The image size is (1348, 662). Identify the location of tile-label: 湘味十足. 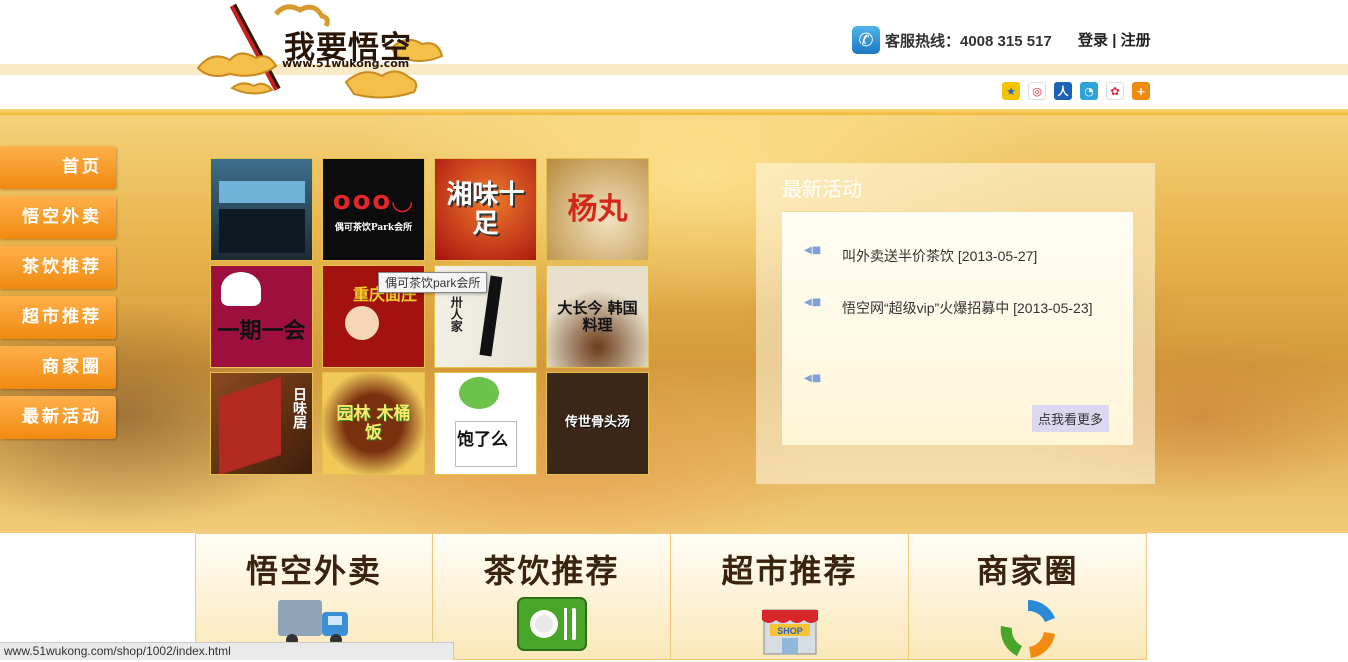
(485, 209).